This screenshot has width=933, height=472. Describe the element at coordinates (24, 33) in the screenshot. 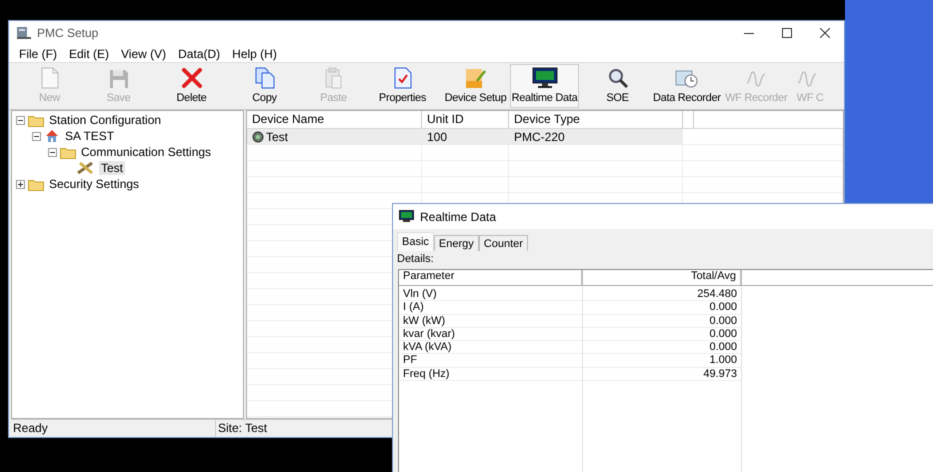

I see `app-icon` at that location.